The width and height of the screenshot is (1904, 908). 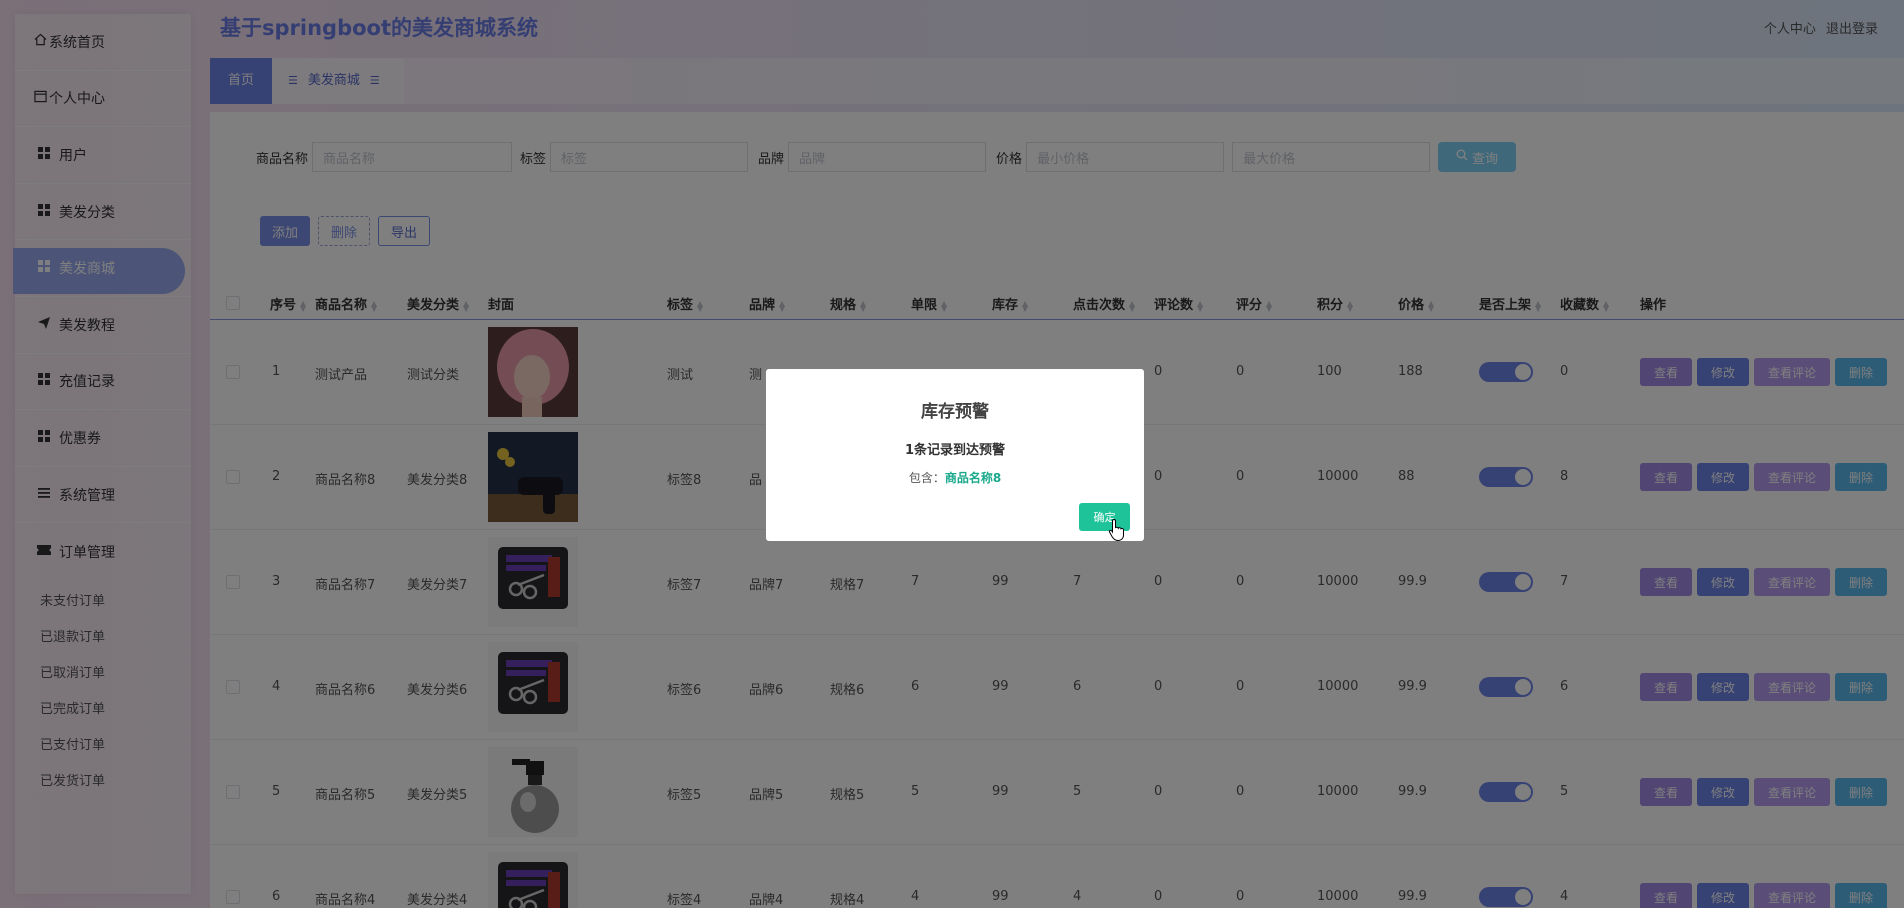 I want to click on dialog-title: 库存预警, so click(x=955, y=412).